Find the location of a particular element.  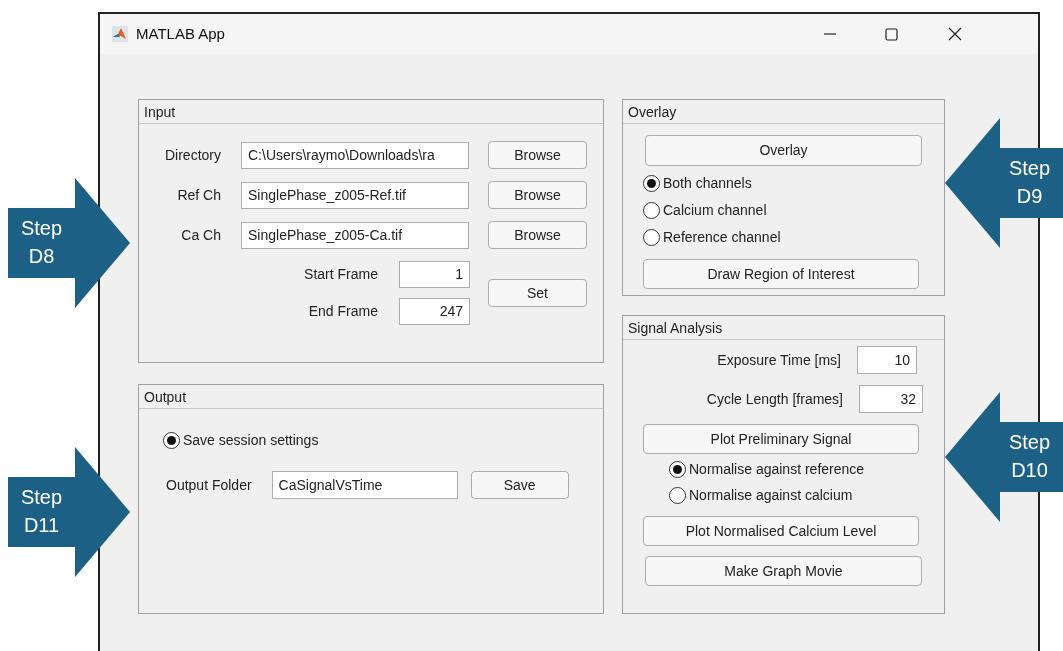

text-field: 32 is located at coordinates (891, 399).